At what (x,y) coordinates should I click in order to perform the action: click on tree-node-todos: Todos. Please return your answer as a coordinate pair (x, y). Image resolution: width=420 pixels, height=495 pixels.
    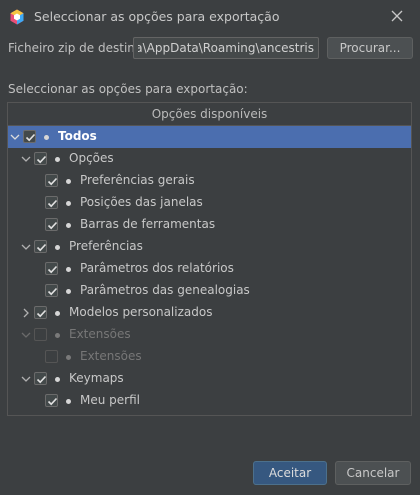
    Looking at the image, I should click on (209, 137).